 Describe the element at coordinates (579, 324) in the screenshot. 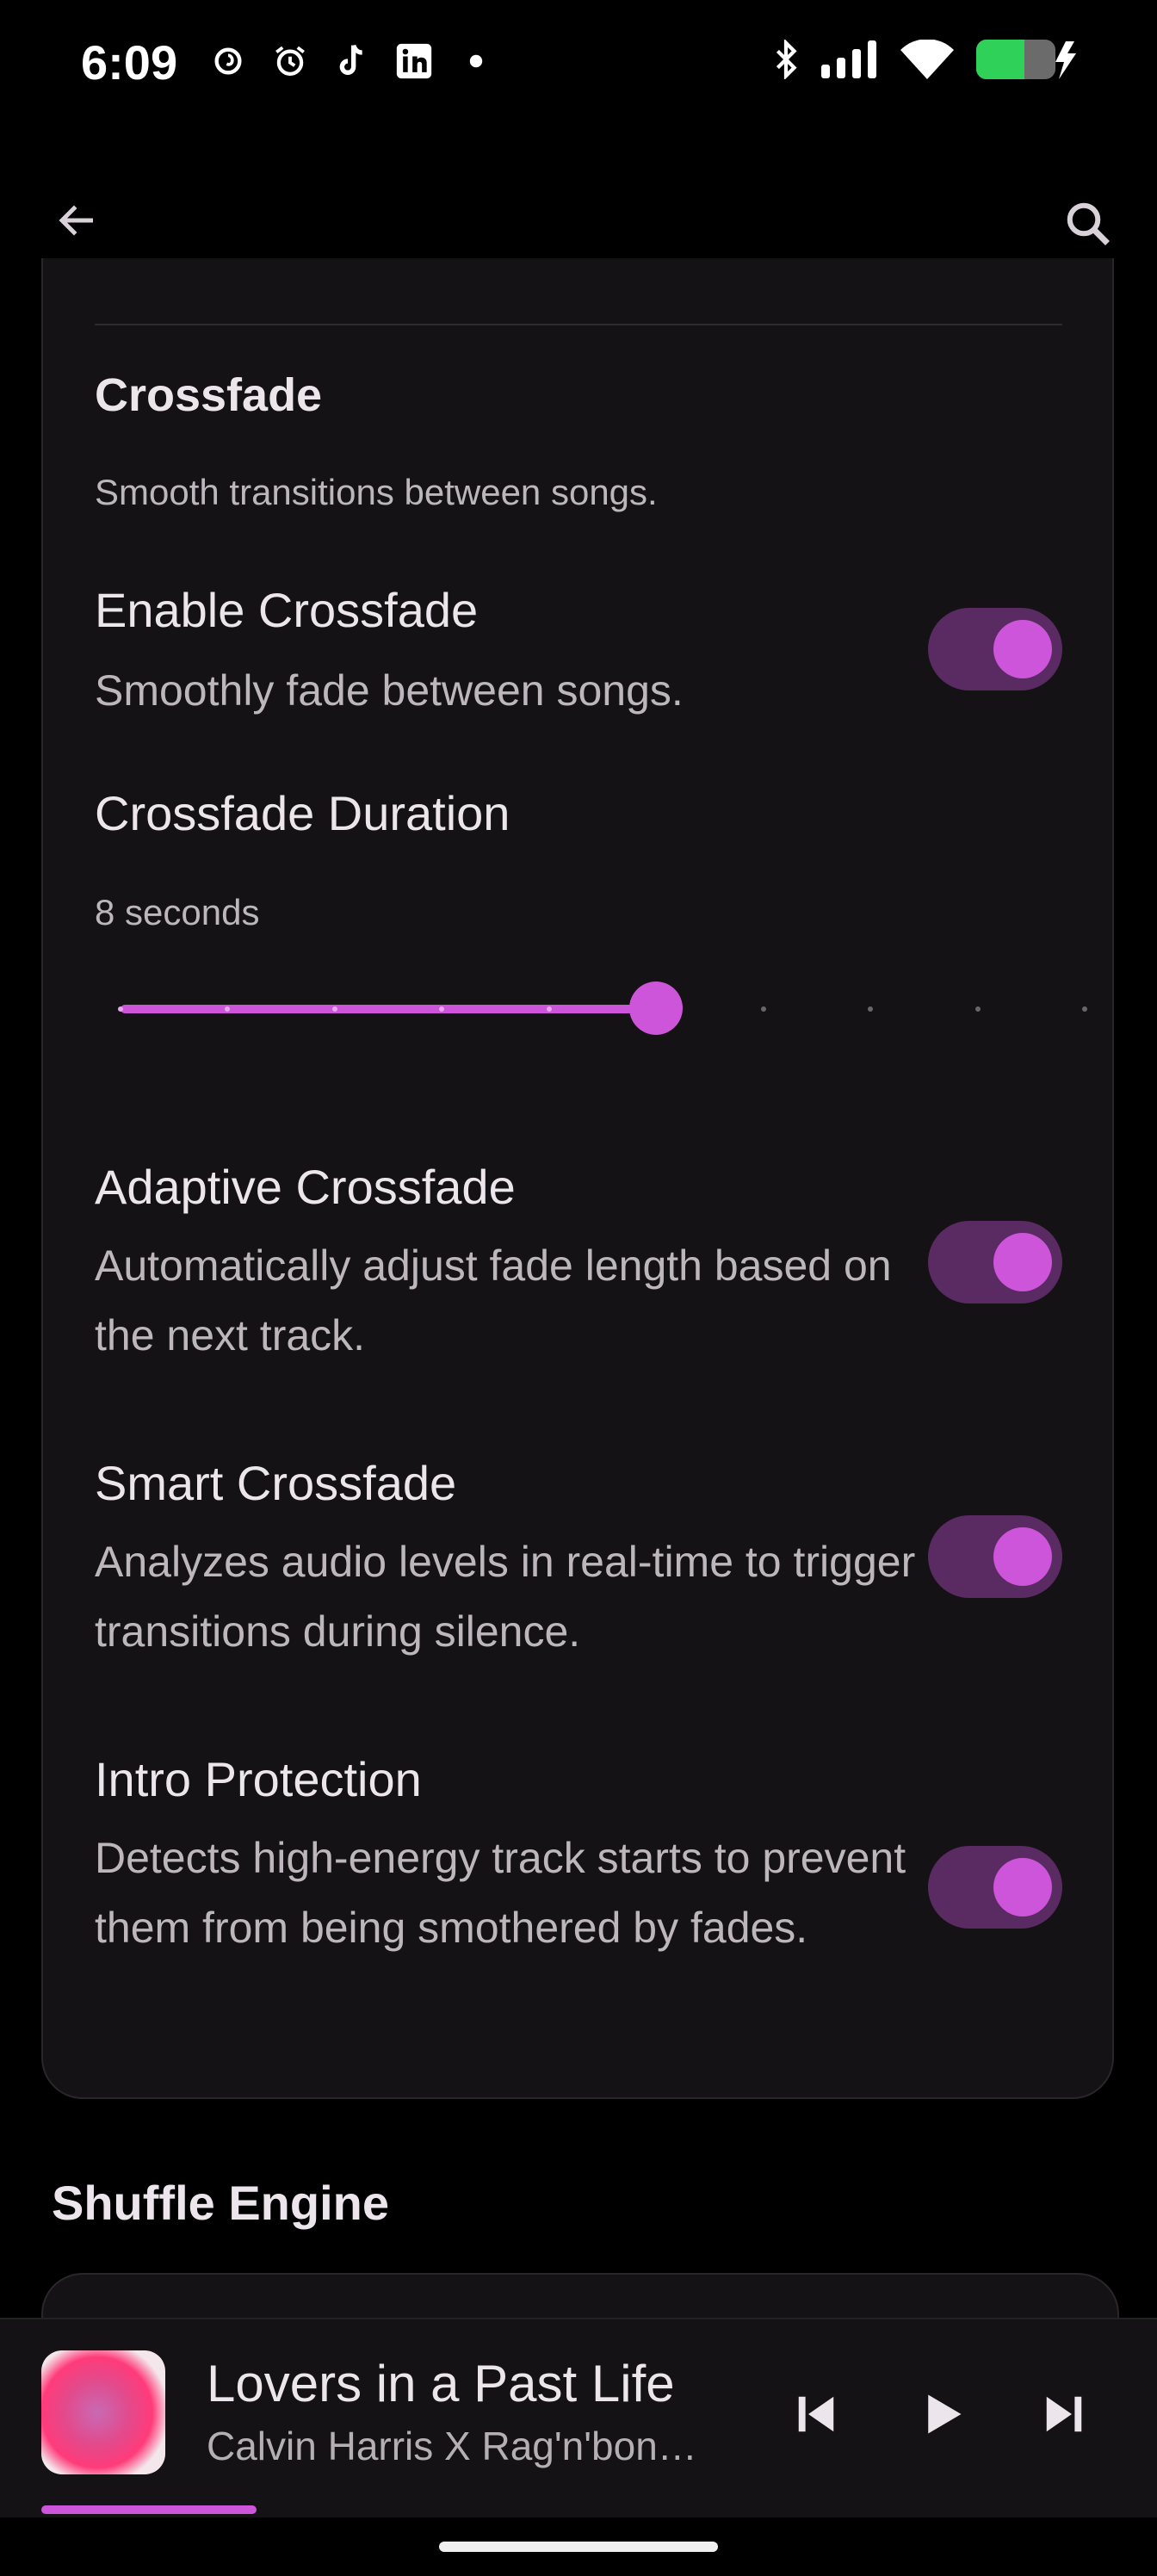

I see `divider` at that location.